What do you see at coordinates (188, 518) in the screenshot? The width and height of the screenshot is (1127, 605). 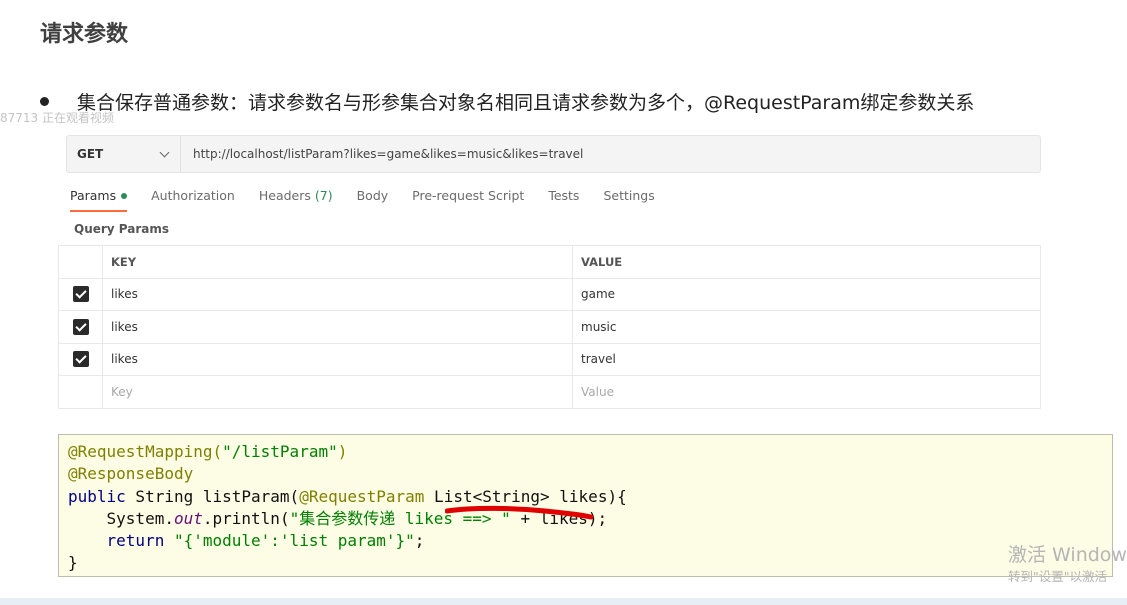 I see `code-field: out` at bounding box center [188, 518].